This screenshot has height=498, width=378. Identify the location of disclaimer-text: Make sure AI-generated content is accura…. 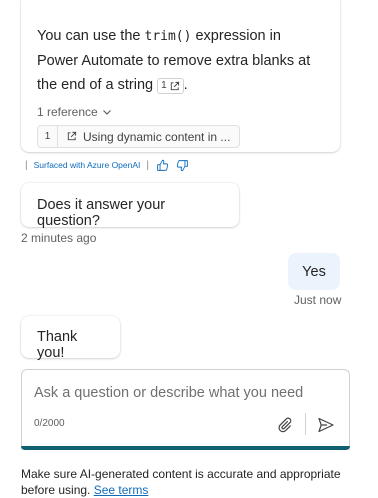
(181, 482).